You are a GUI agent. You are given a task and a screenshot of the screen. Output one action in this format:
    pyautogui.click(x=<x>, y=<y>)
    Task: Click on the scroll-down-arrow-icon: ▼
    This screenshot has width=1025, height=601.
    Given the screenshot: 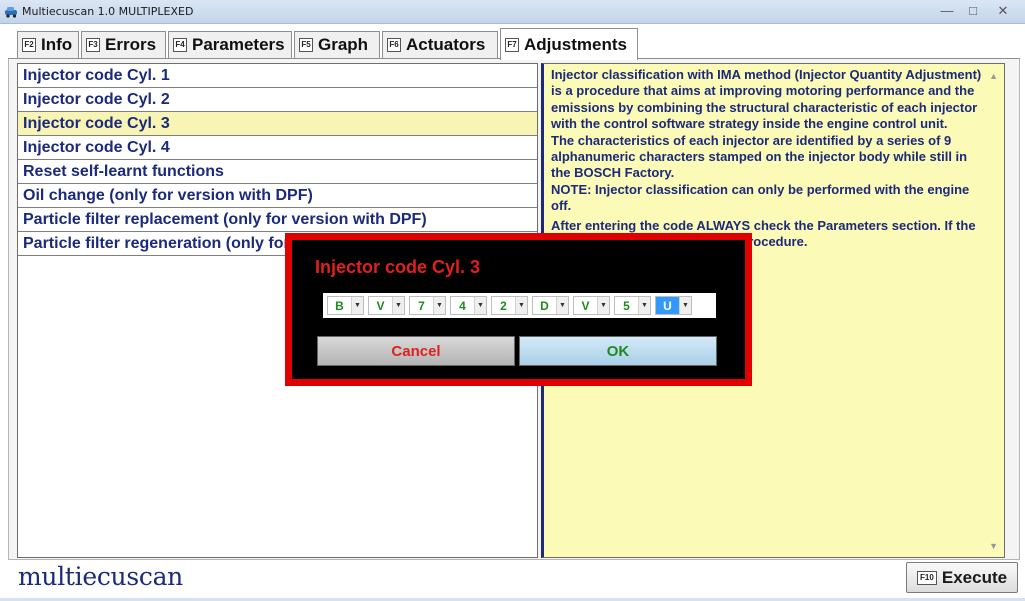 What is the action you would take?
    pyautogui.click(x=993, y=546)
    